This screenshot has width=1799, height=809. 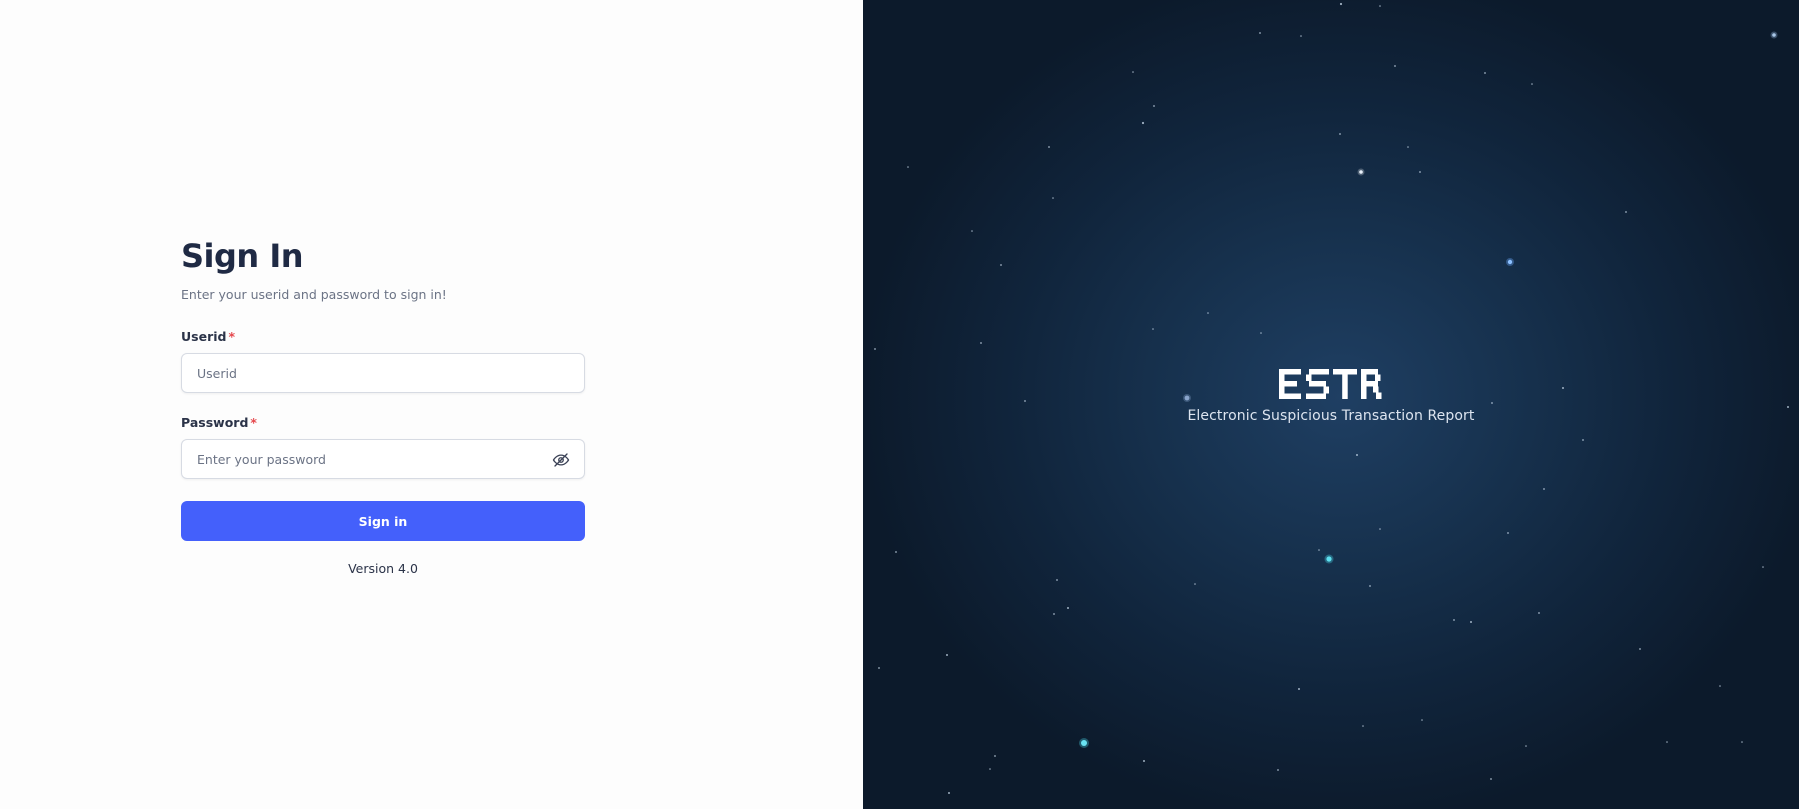 I want to click on userid-label-text: Userid, so click(x=204, y=336).